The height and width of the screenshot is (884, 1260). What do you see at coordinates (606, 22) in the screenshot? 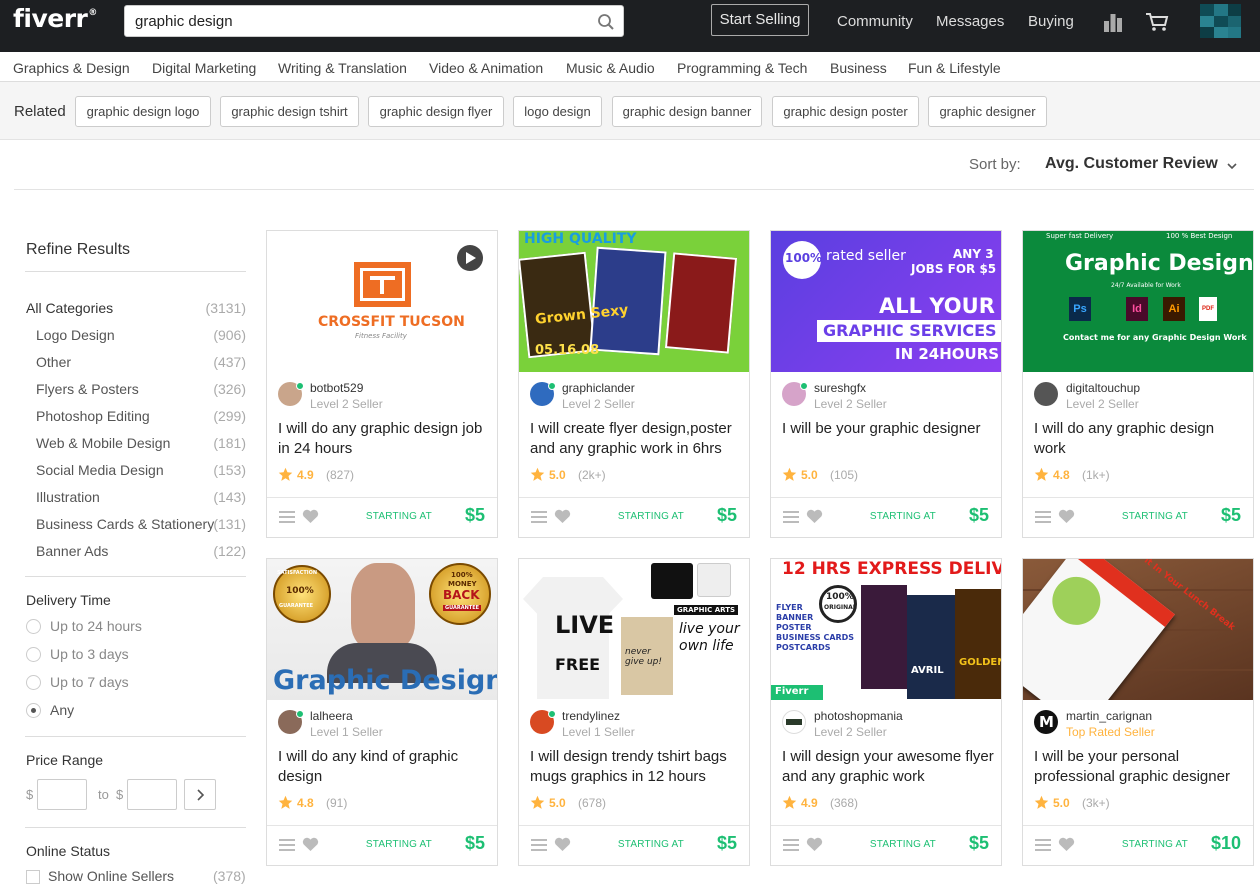
I see `search-icon` at bounding box center [606, 22].